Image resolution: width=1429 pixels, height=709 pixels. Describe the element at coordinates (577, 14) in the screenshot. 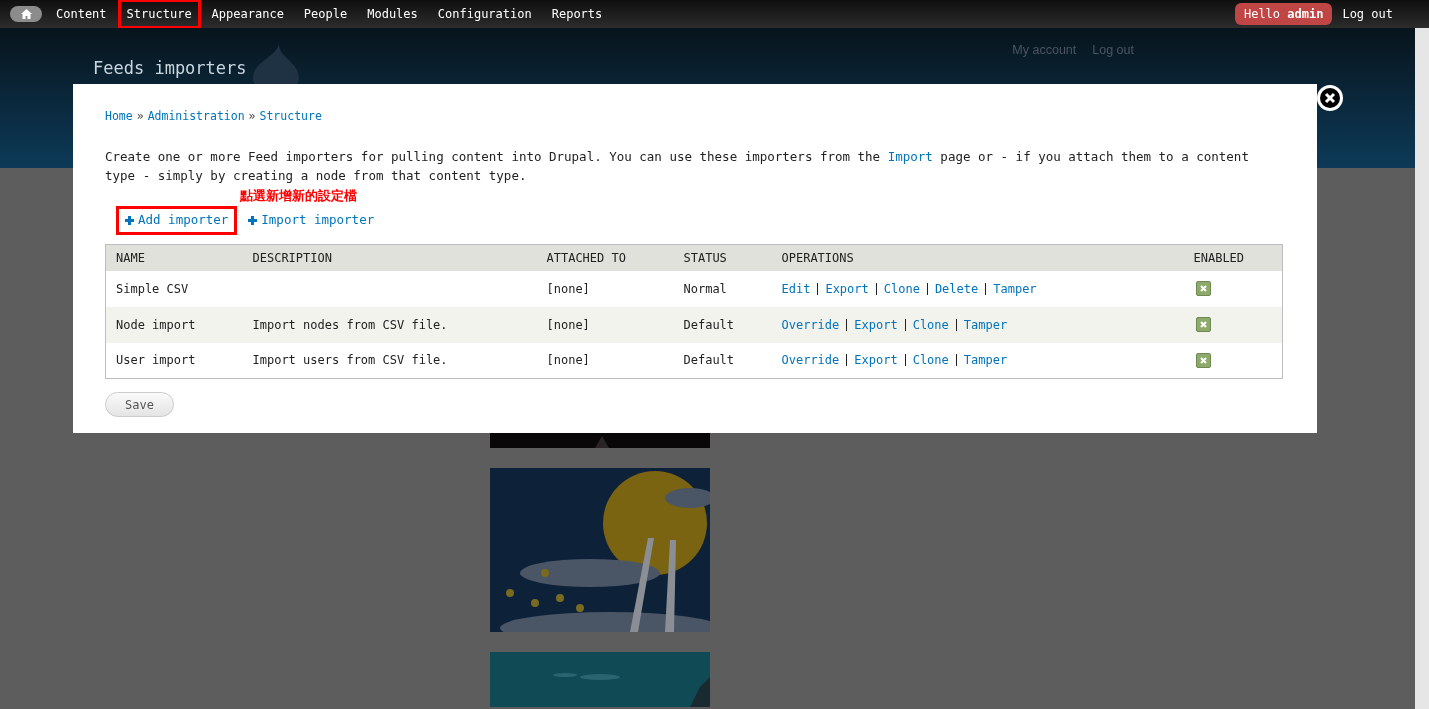

I see `toolbar-menu-item: Reports` at that location.